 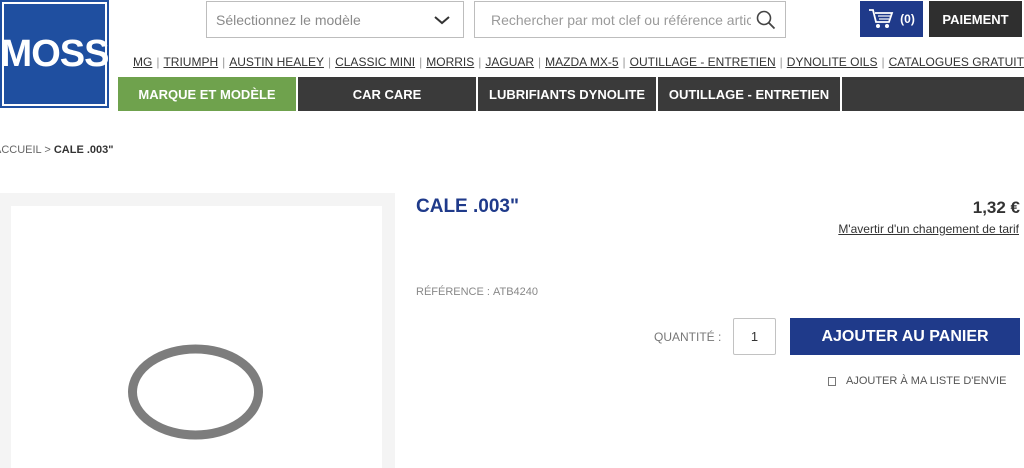 I want to click on reference-label: RÉFÉRENCE :, so click(x=453, y=292).